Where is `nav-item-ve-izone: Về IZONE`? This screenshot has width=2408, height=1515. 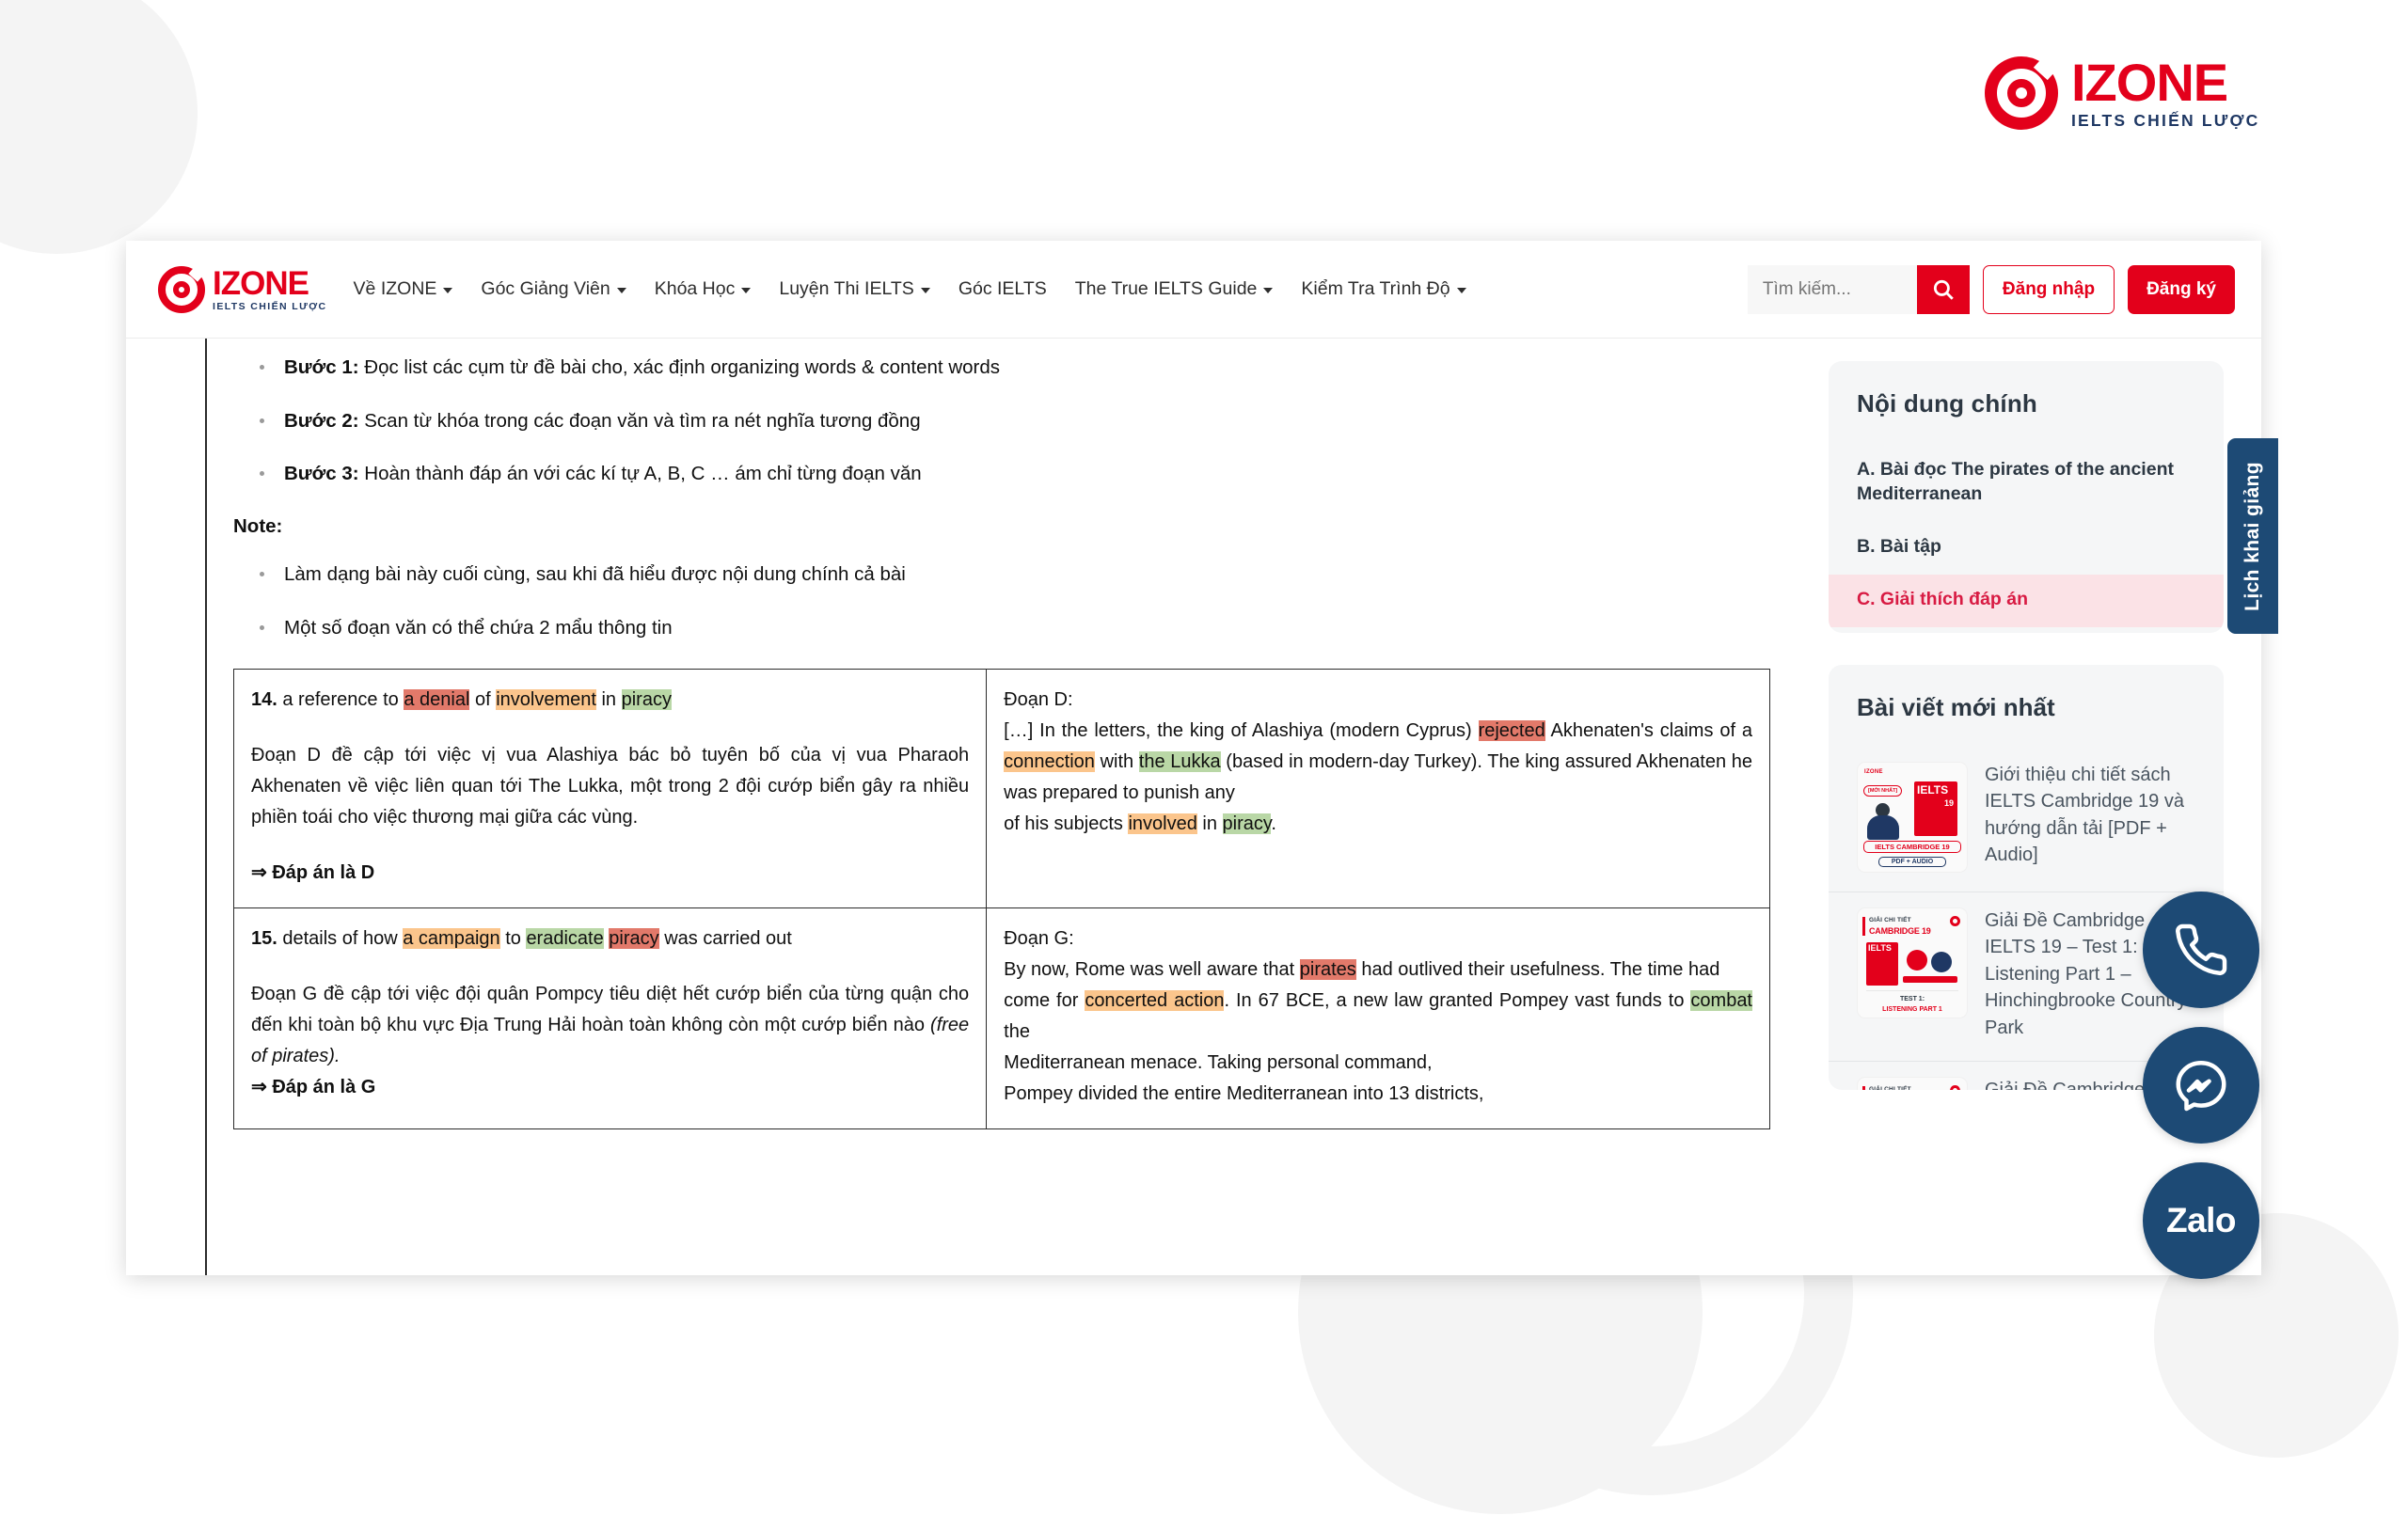
nav-item-ve-izone: Về IZONE is located at coordinates (403, 289).